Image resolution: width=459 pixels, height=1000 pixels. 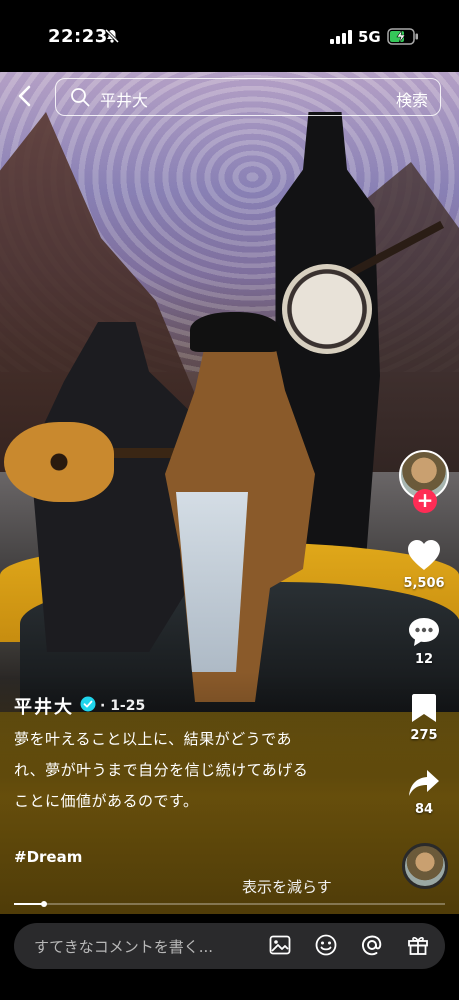 I want to click on comment-count: 12, so click(x=424, y=659).